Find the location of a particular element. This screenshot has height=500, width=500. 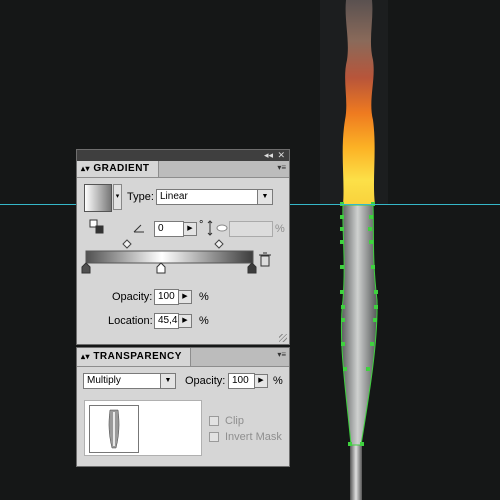

blend-mode-value: Multiply is located at coordinates (104, 380).